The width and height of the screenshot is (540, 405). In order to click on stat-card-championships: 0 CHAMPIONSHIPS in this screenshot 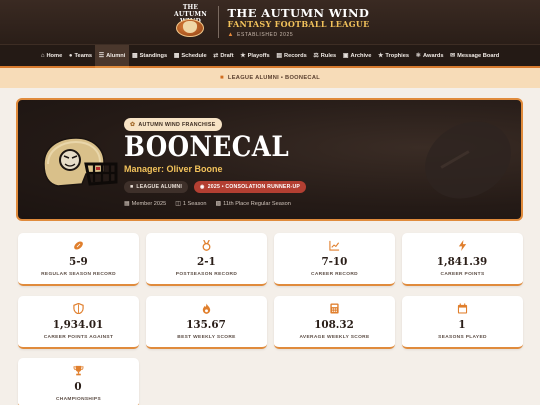, I will do `click(78, 381)`.